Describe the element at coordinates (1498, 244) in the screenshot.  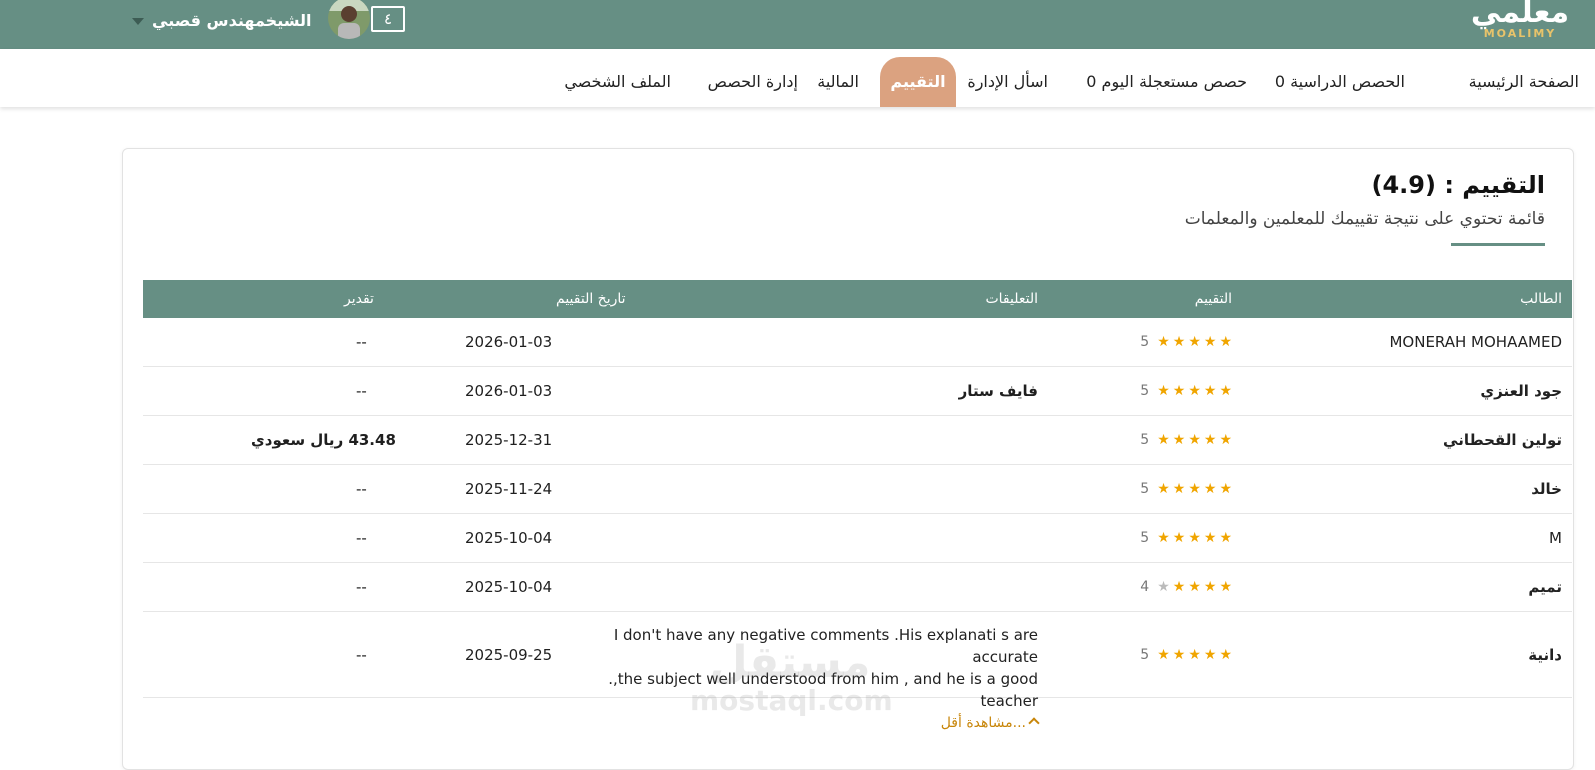
I see `title-underline` at that location.